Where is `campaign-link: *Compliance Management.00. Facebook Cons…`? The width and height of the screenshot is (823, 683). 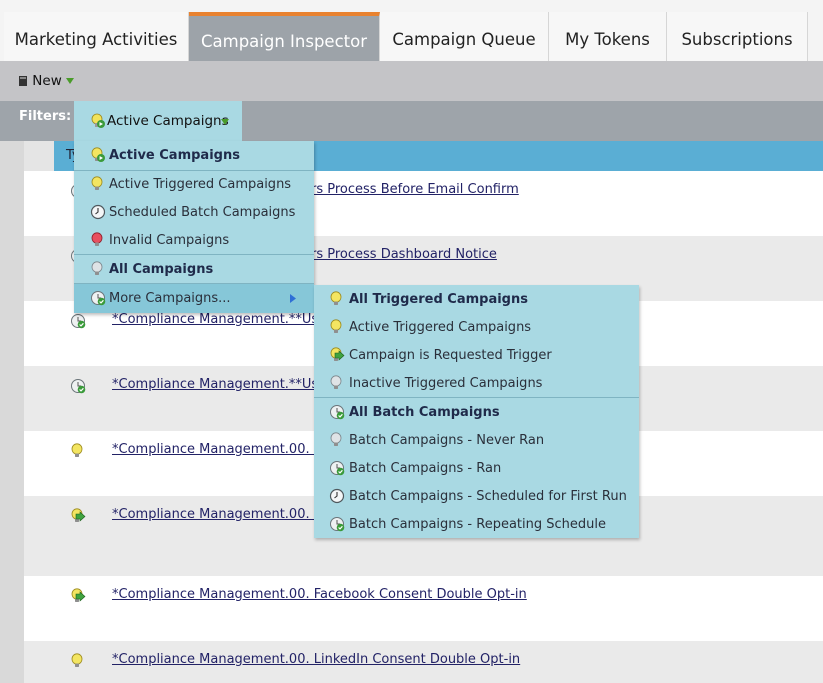
campaign-link: *Compliance Management.00. Facebook Cons… is located at coordinates (319, 594).